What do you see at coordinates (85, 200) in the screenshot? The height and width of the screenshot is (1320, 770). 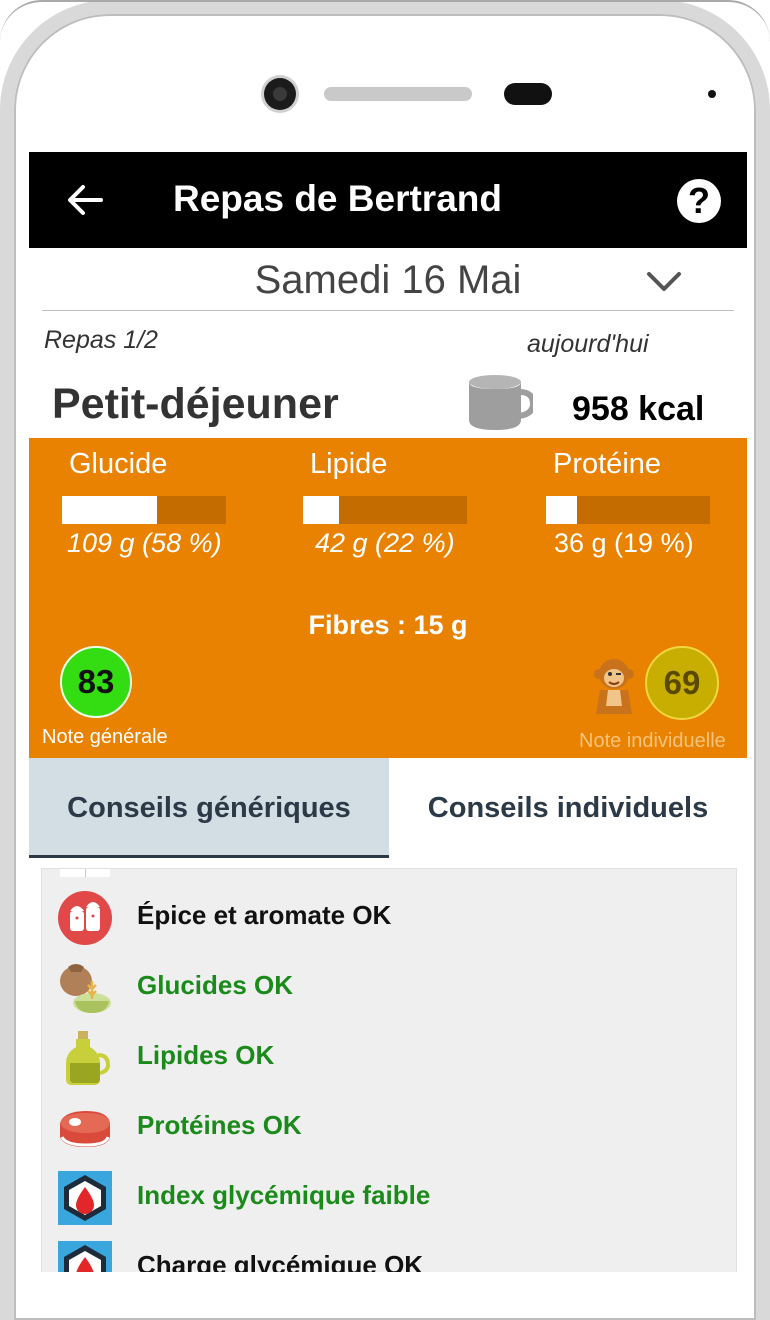 I see `back-arrow-icon` at bounding box center [85, 200].